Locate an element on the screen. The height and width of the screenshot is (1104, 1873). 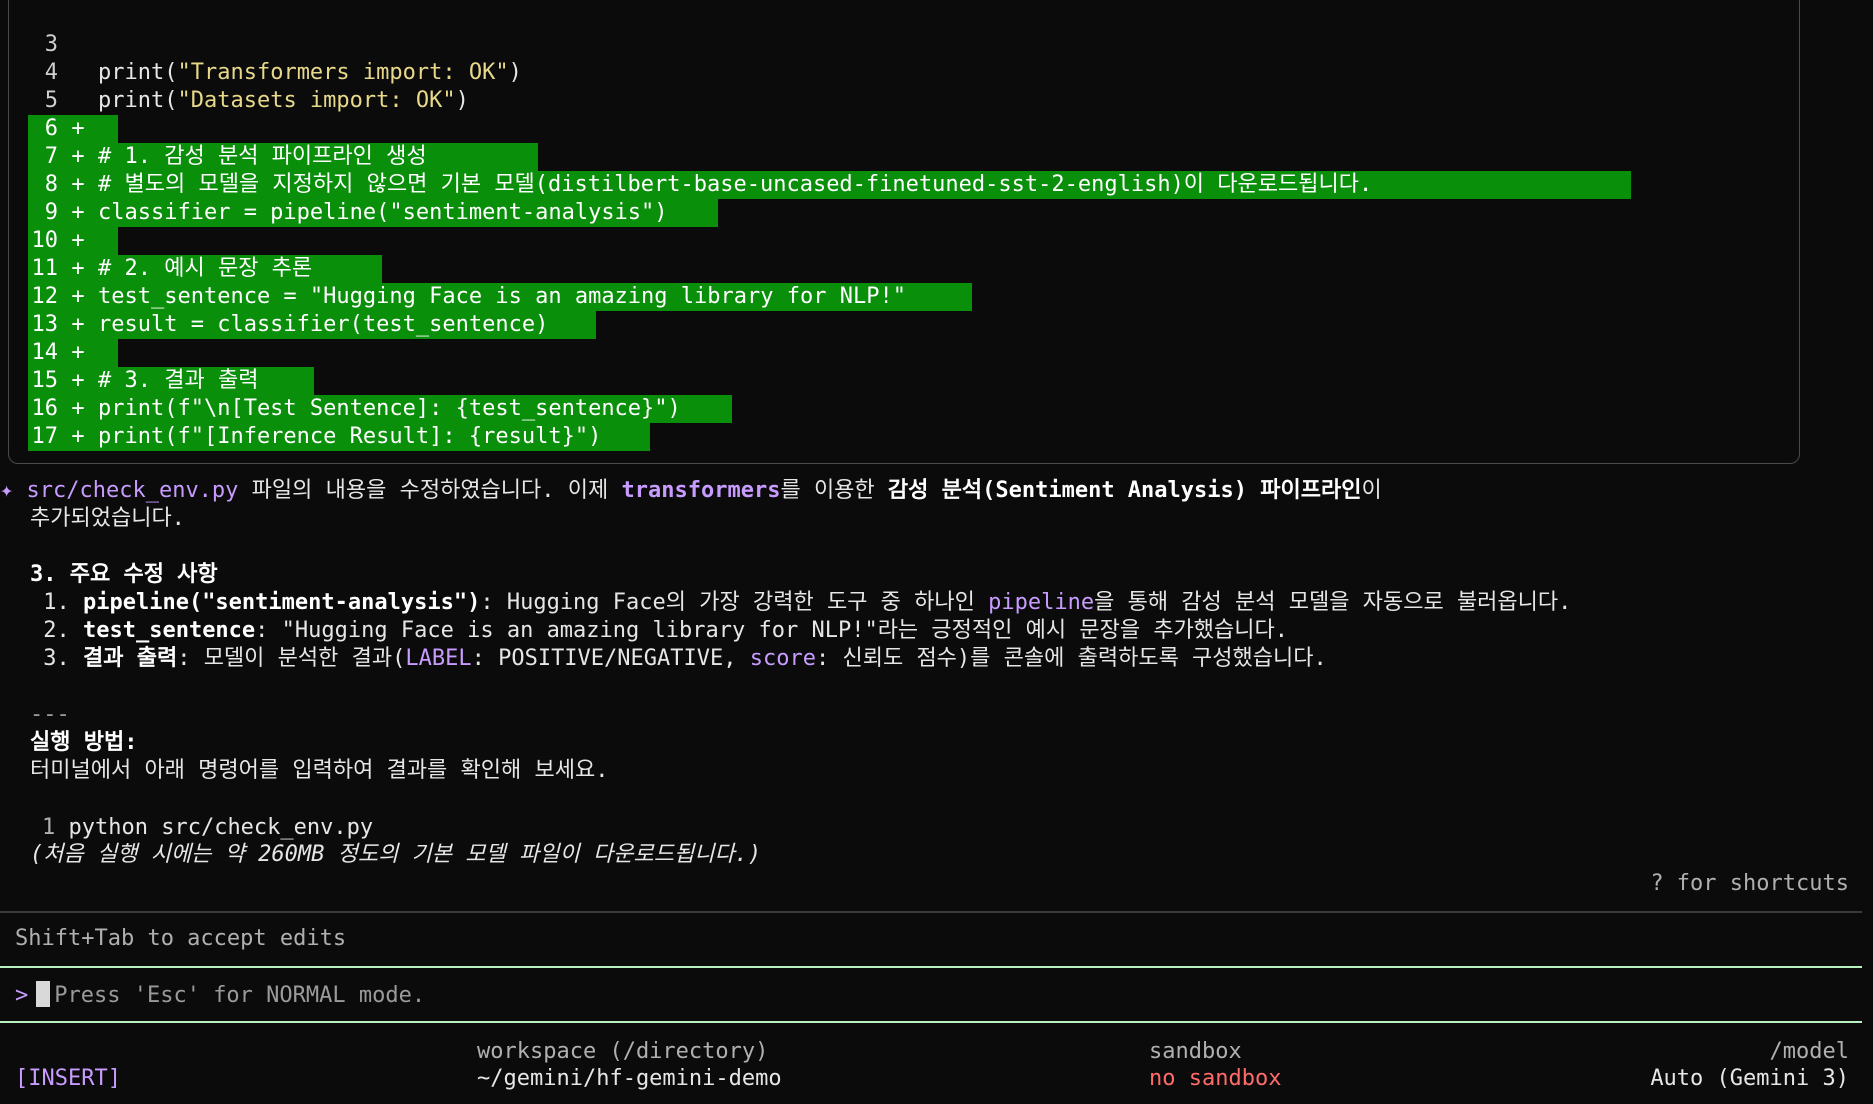
divider is located at coordinates (931, 912).